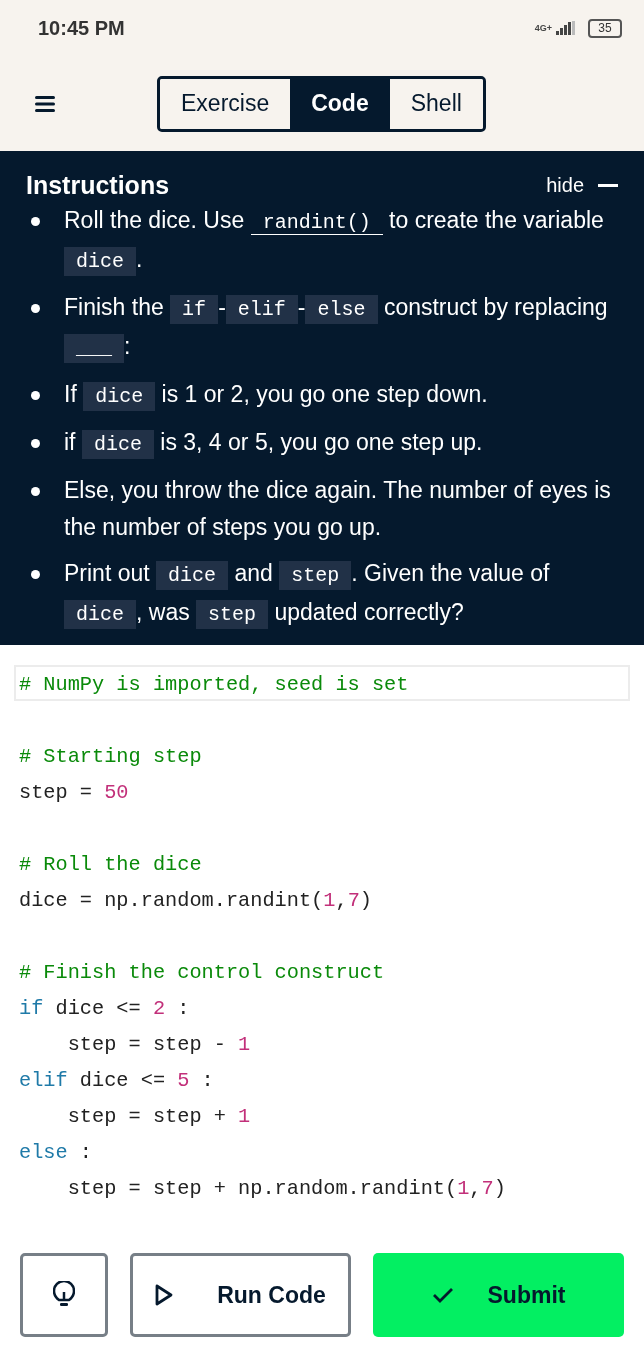  I want to click on instruction-text: Else, you throw the dice again. The number of eyes is the number of steps you go up., so click(338, 509).